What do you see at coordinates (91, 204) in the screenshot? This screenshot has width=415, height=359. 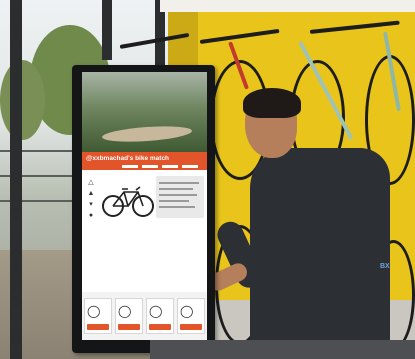 I see `filter-icon: ▾` at bounding box center [91, 204].